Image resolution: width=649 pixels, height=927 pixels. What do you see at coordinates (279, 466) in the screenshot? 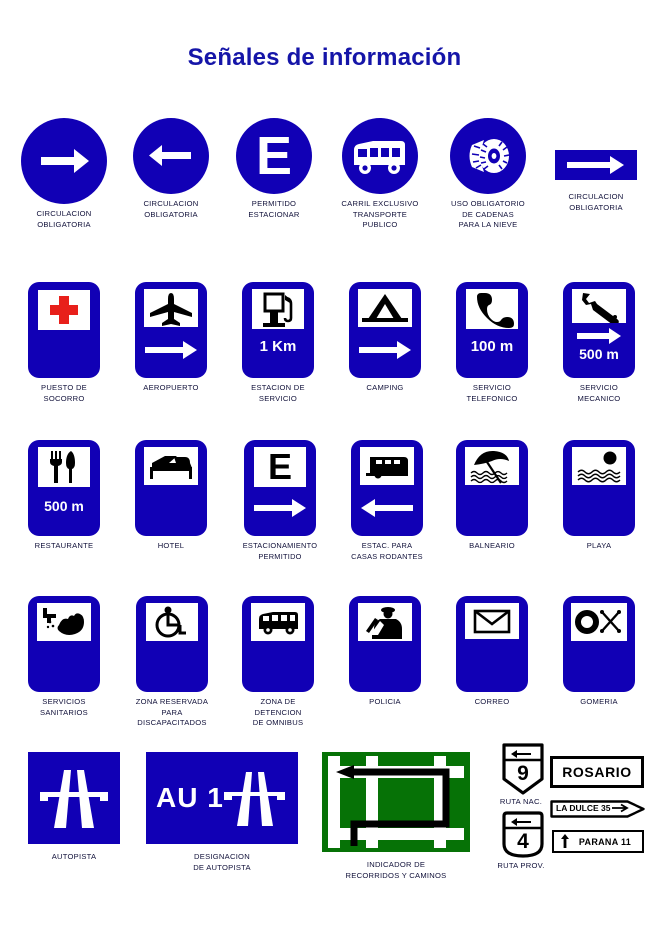
I see `letter-e-icon: E` at bounding box center [279, 466].